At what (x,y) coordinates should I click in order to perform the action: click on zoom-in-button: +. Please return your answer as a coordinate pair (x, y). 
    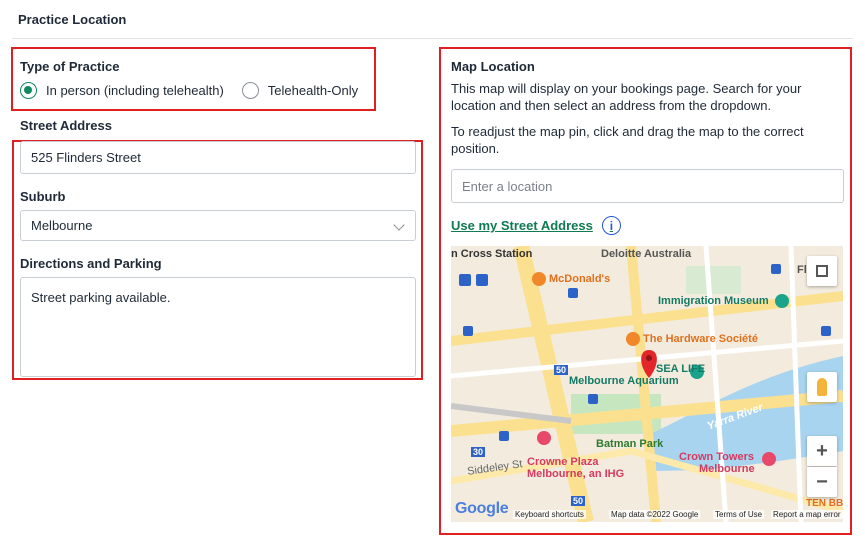
    Looking at the image, I should click on (822, 451).